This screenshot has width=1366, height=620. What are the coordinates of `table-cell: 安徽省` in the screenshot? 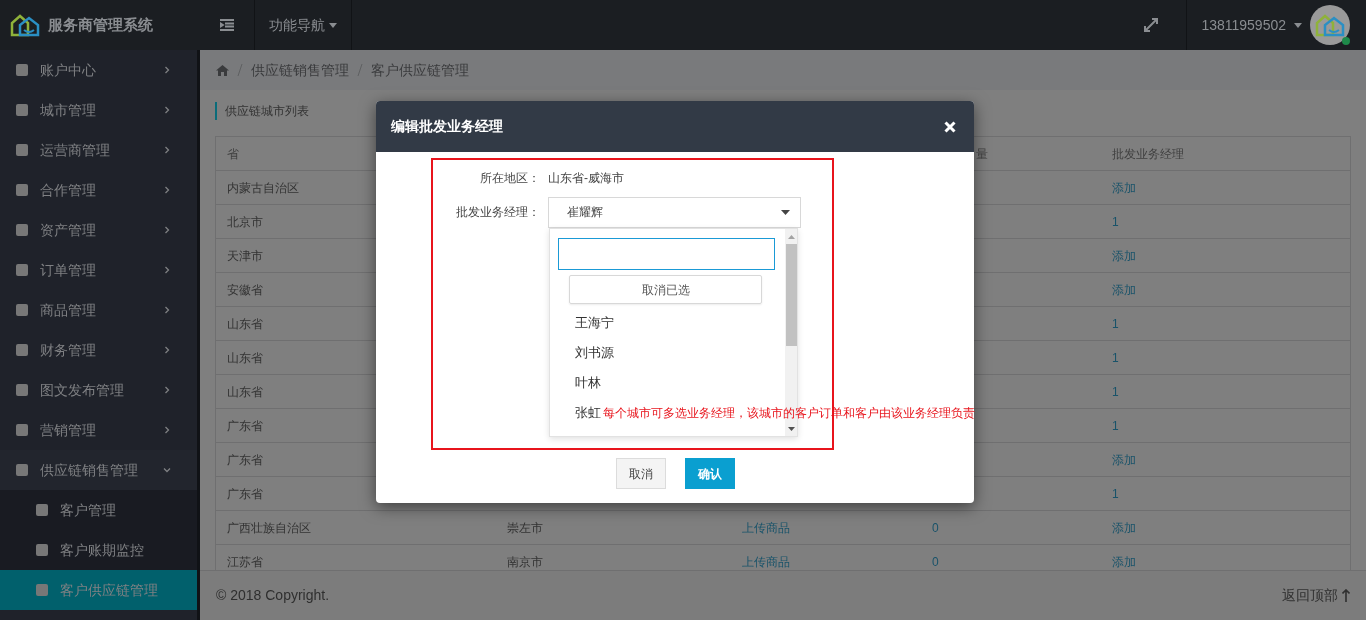 It's located at (245, 289).